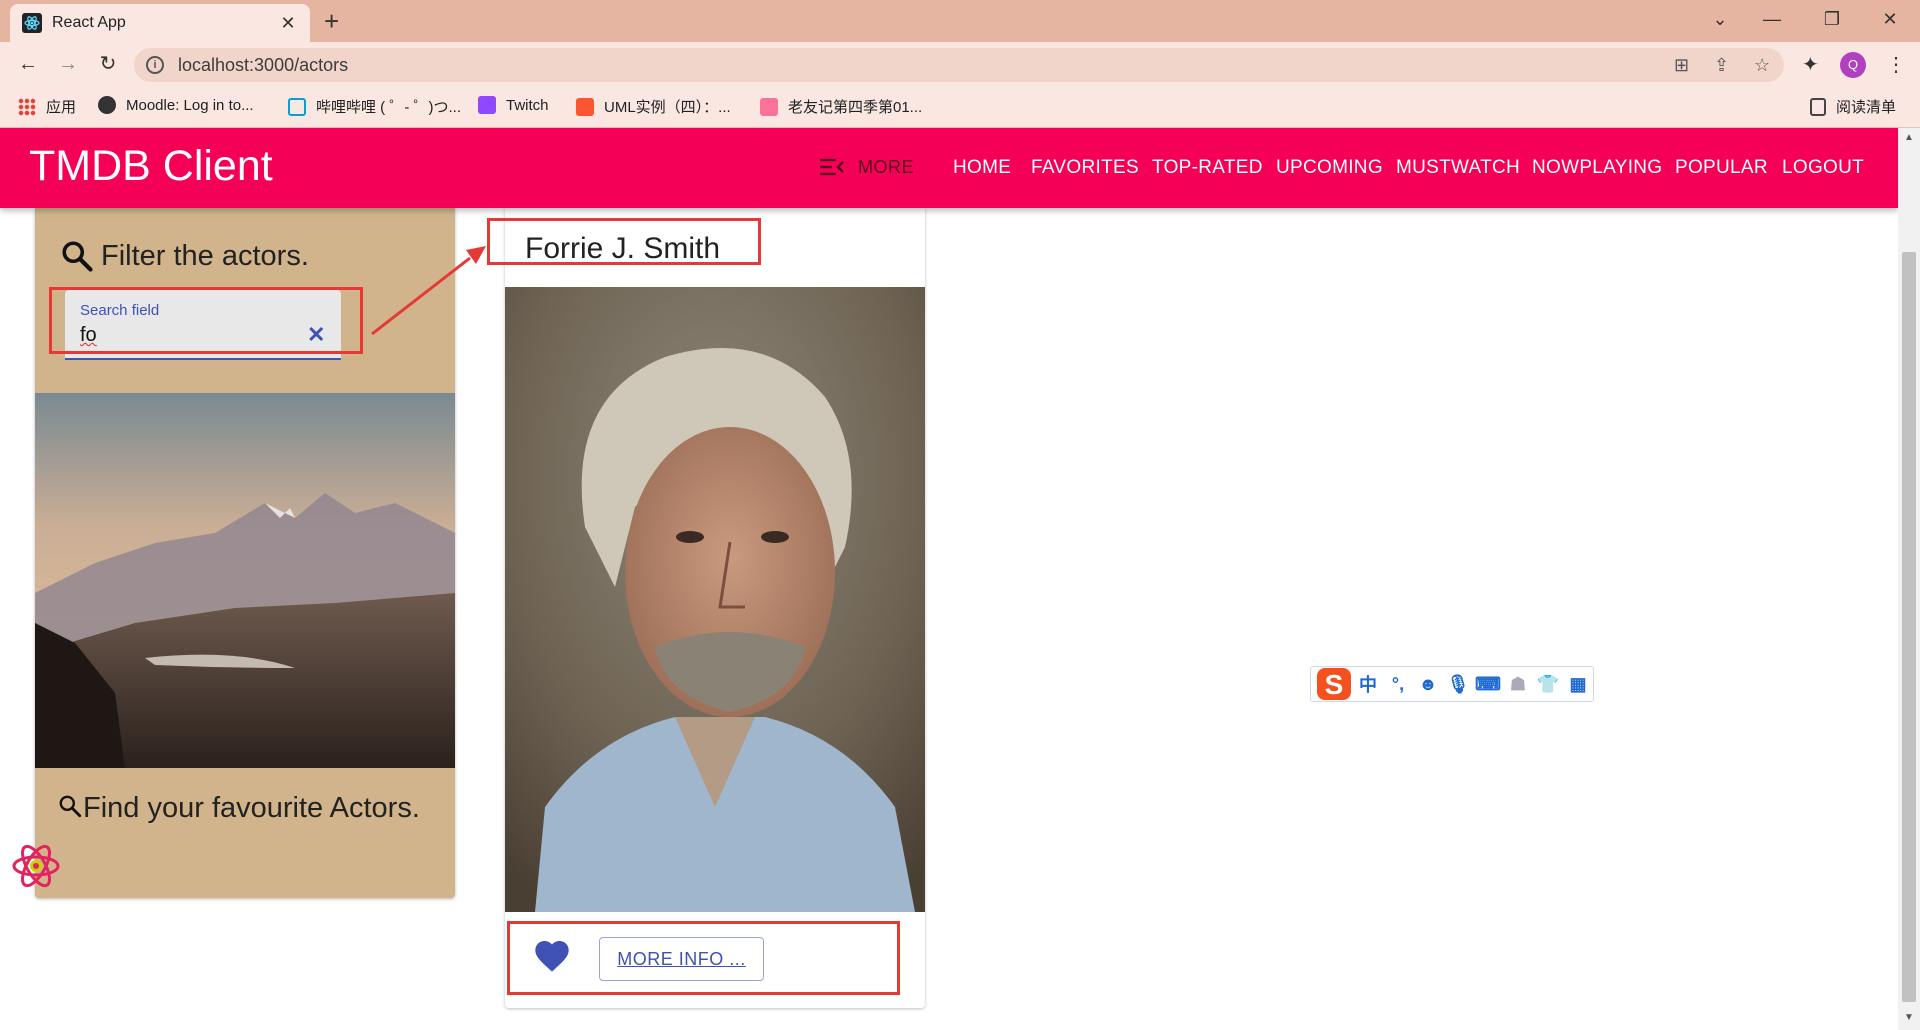  What do you see at coordinates (1762, 65) in the screenshot?
I see `bookmark-star-icon: ☆` at bounding box center [1762, 65].